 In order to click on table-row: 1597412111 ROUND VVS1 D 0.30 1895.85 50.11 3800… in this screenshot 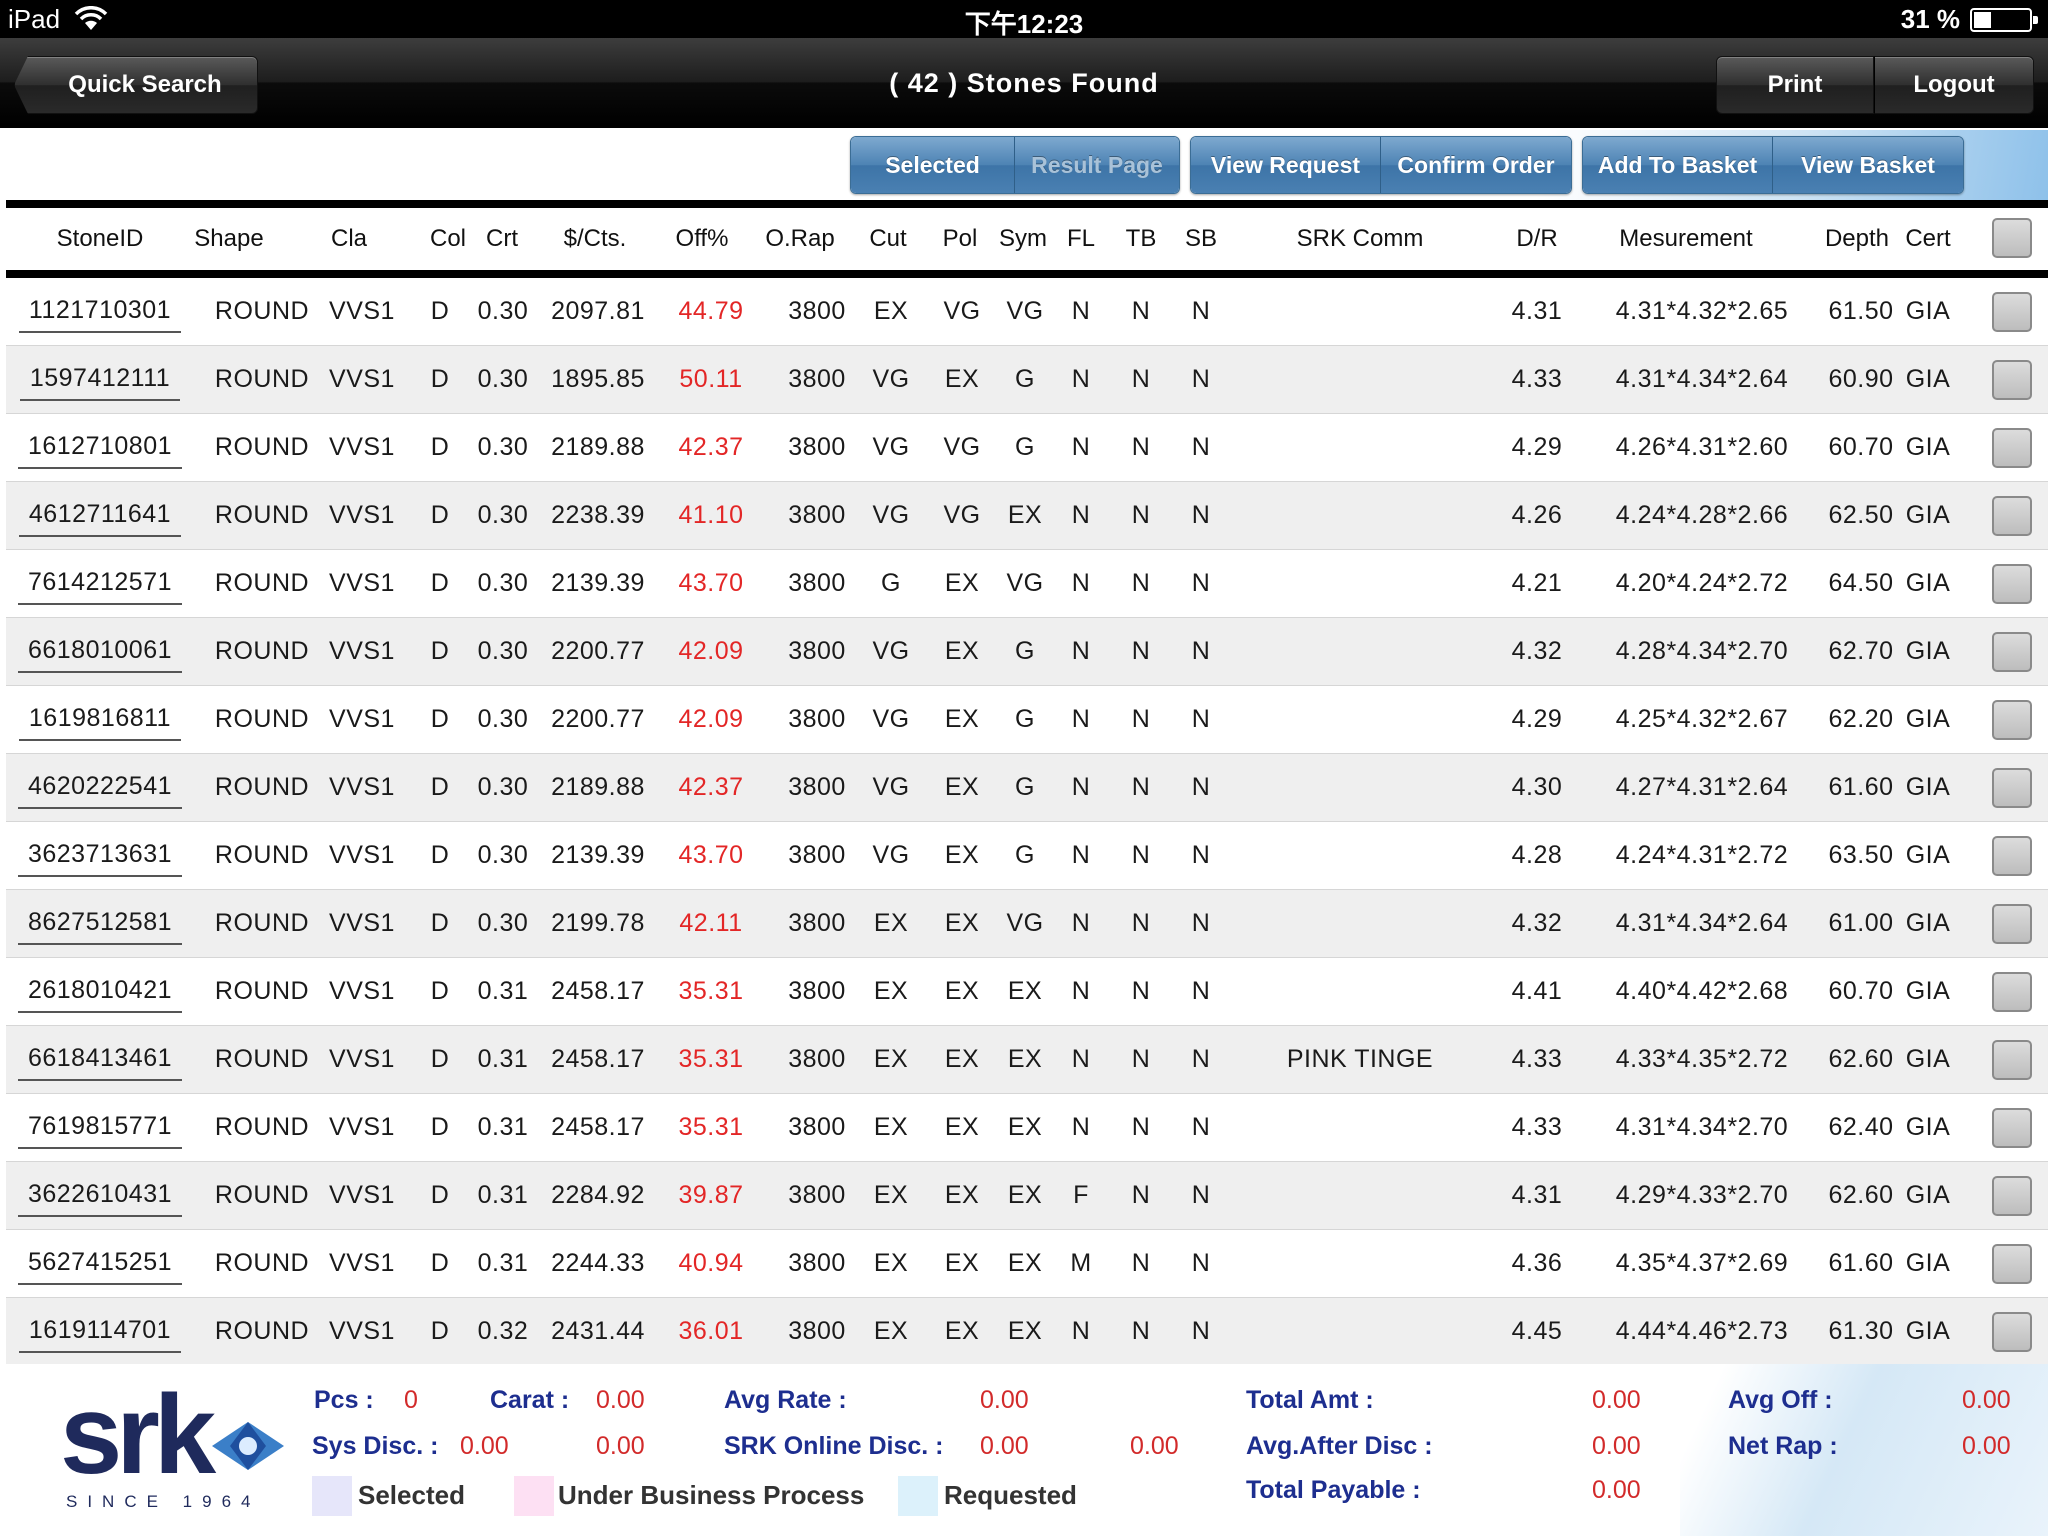, I will do `click(1027, 380)`.